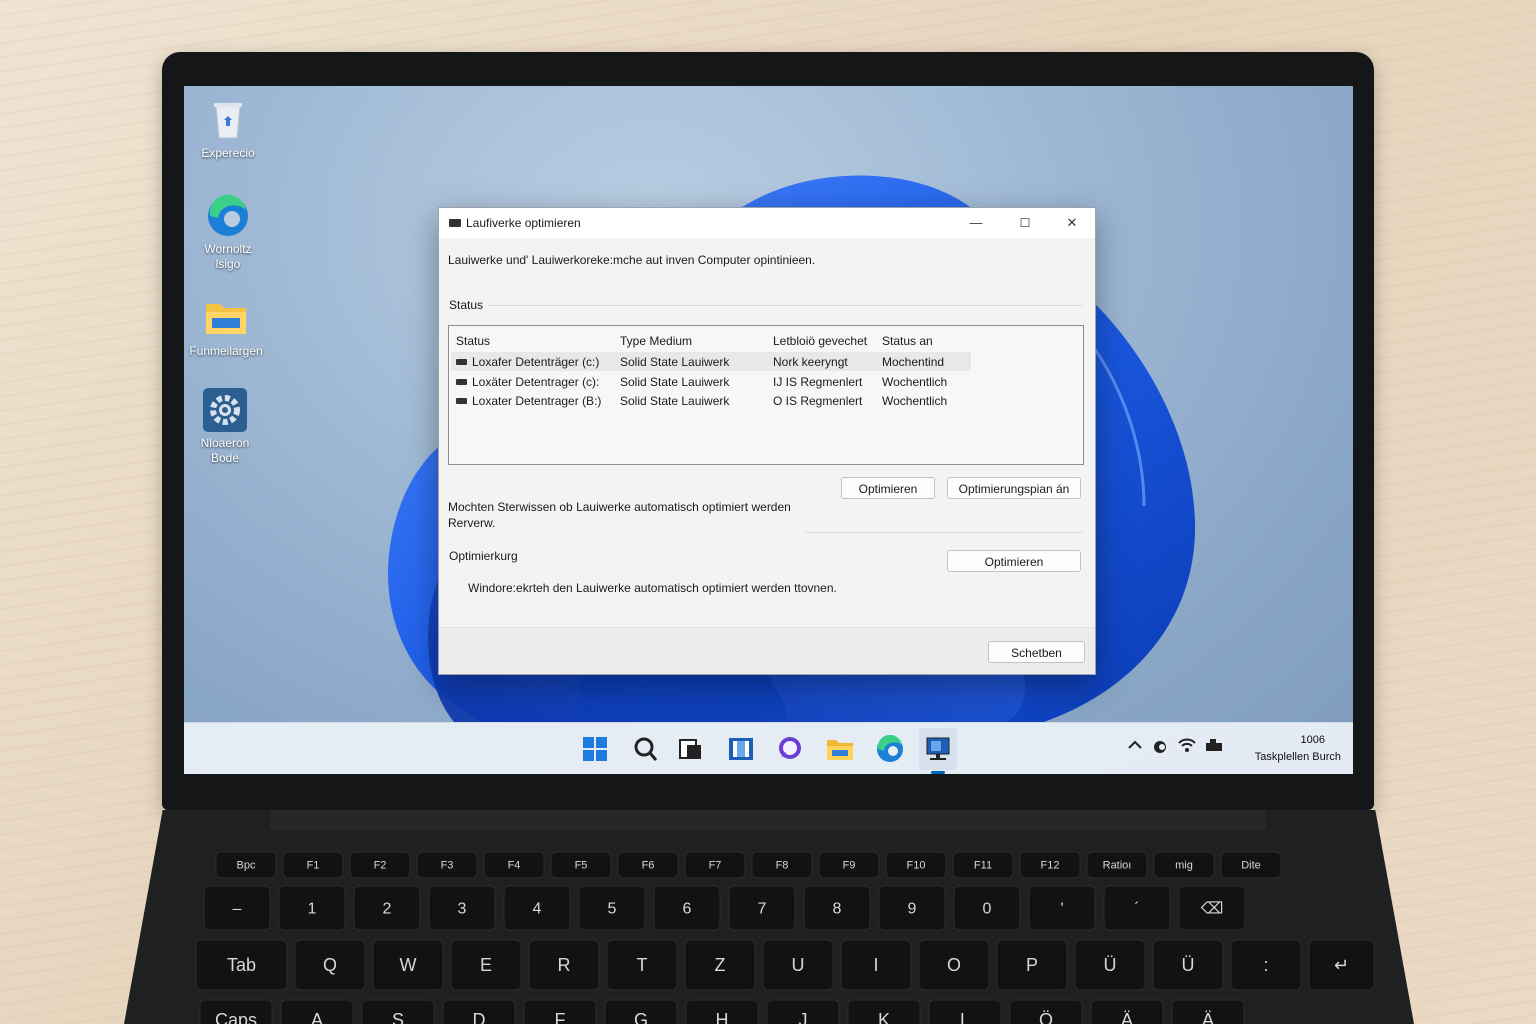 Image resolution: width=1536 pixels, height=1024 pixels. I want to click on clock-time: 1006, so click(1312, 740).